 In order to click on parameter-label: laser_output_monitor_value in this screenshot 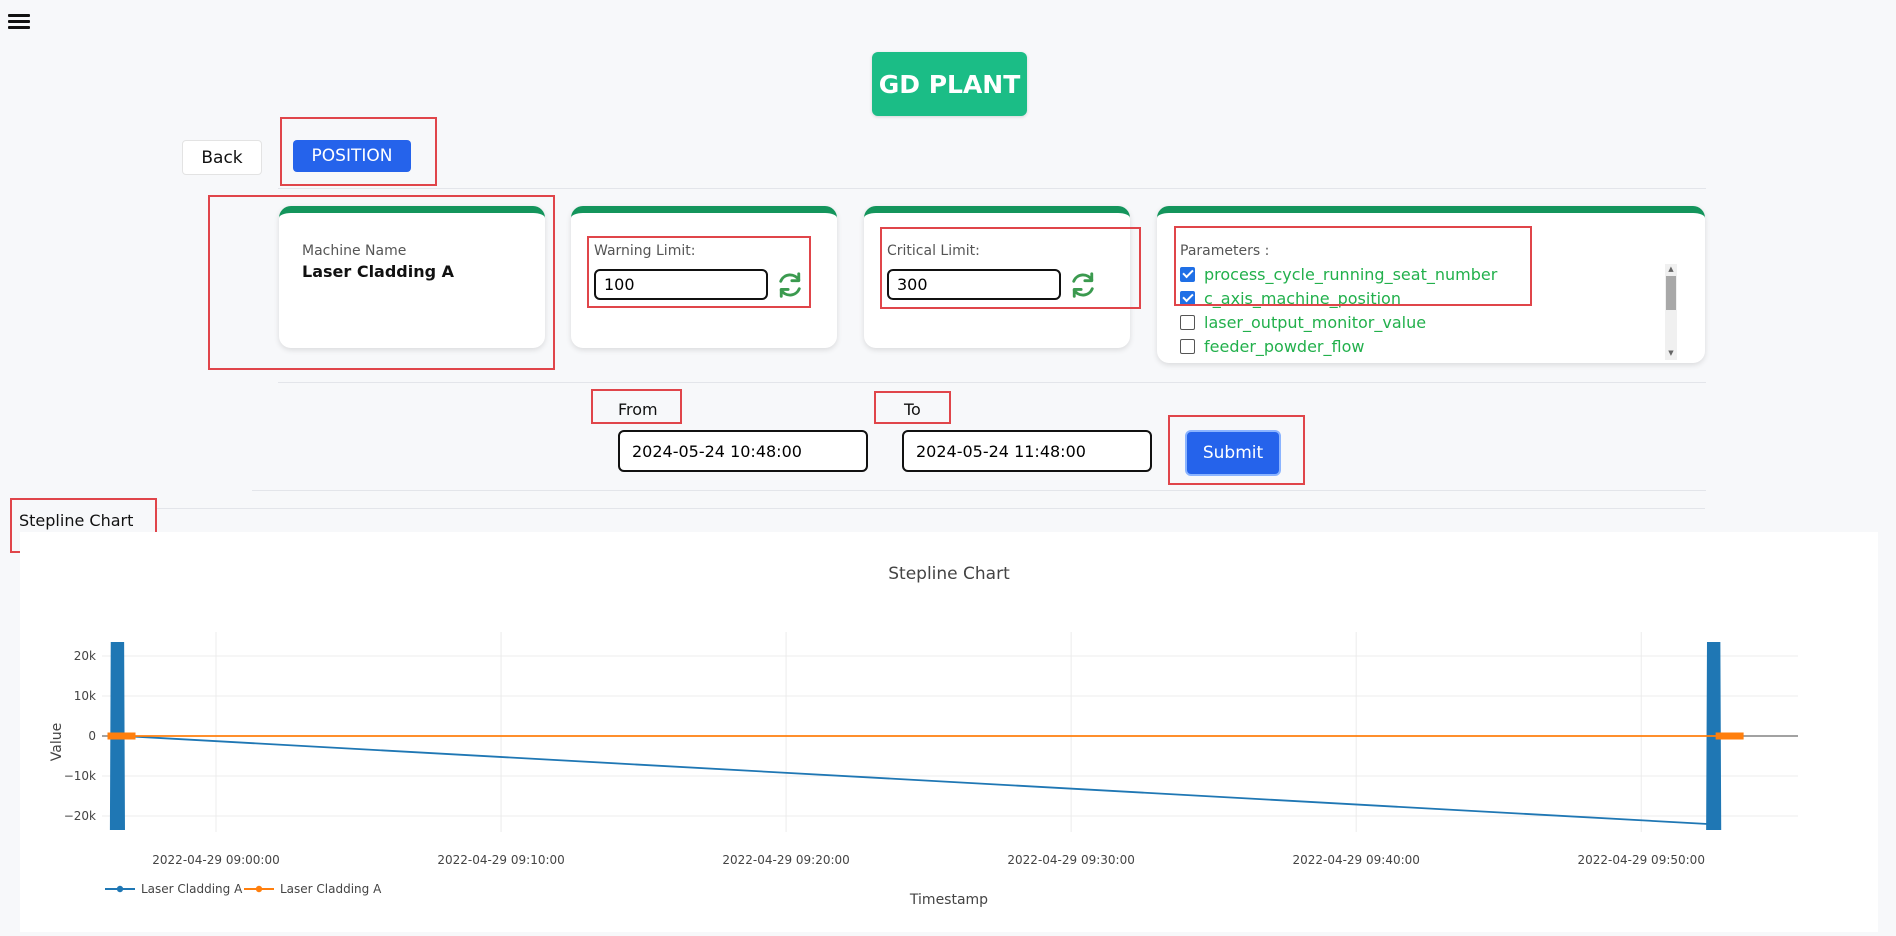, I will do `click(1315, 322)`.